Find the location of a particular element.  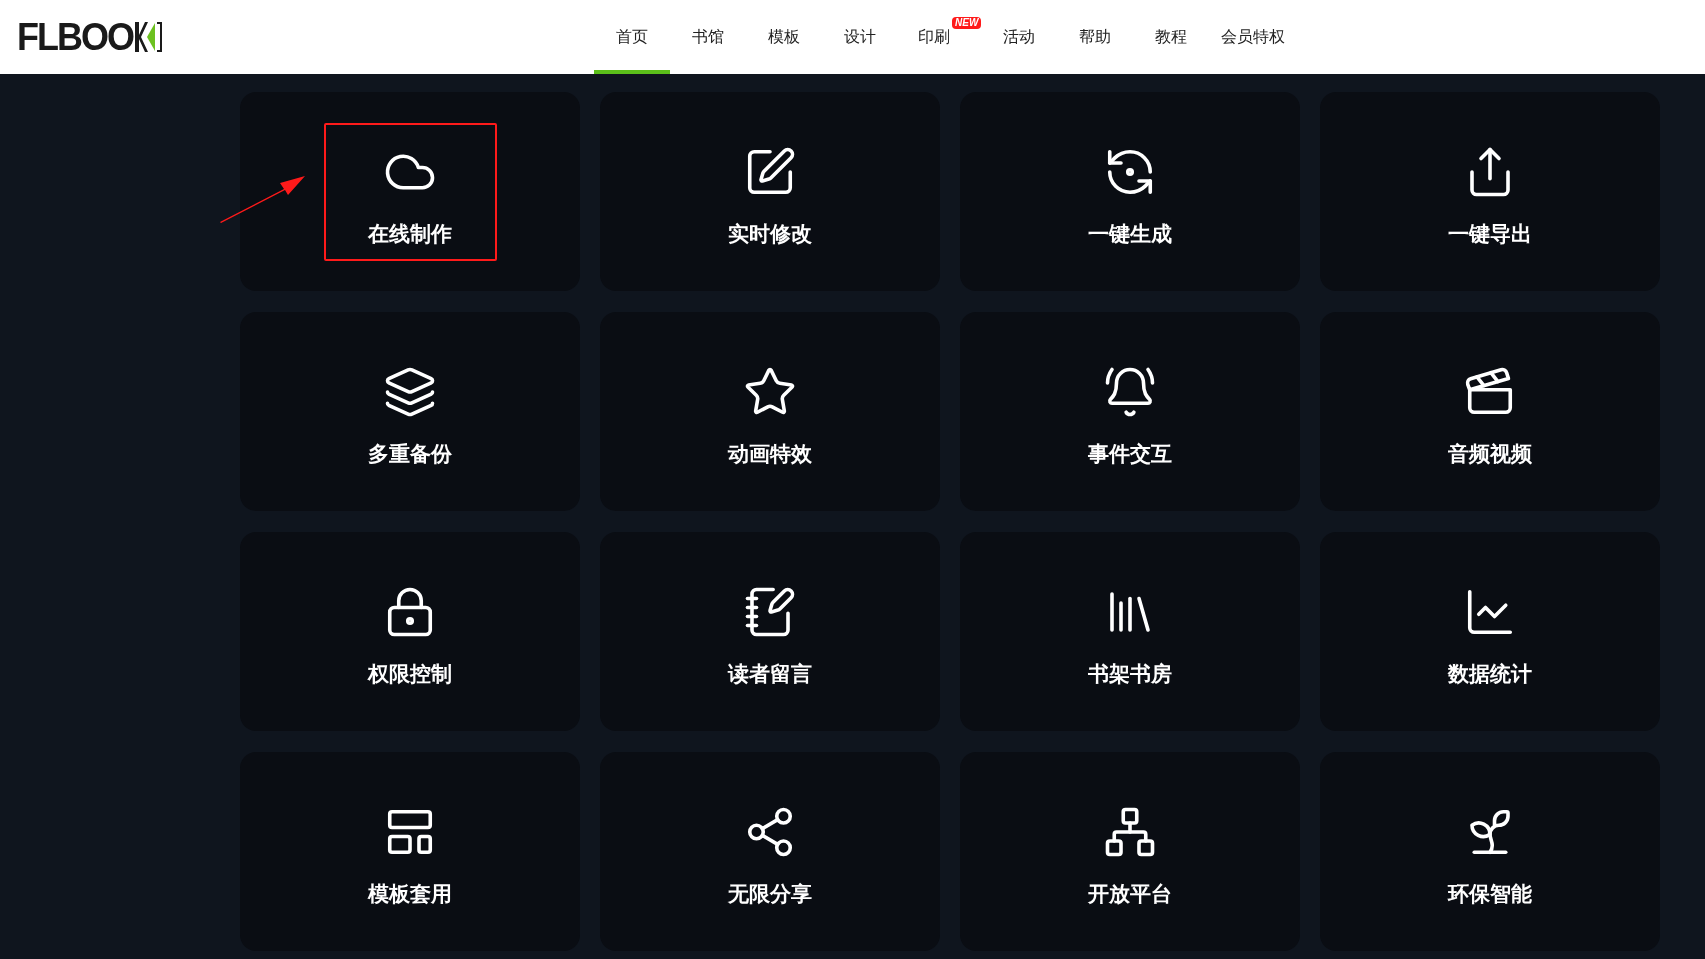

feature-label: 环保智能 is located at coordinates (1490, 893).